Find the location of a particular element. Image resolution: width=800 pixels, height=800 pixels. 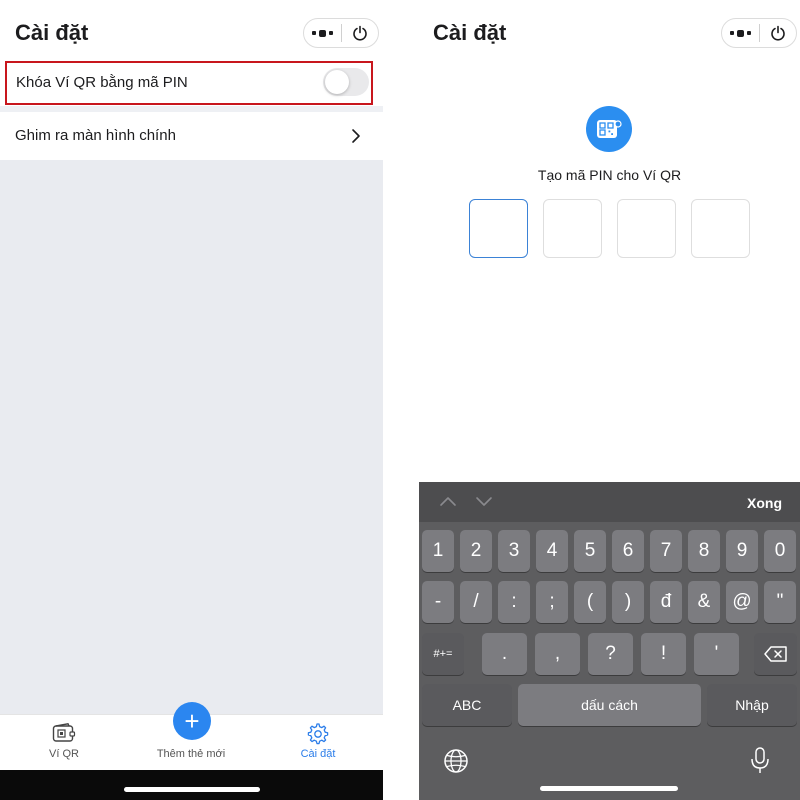

key-7: 7 is located at coordinates (666, 551).